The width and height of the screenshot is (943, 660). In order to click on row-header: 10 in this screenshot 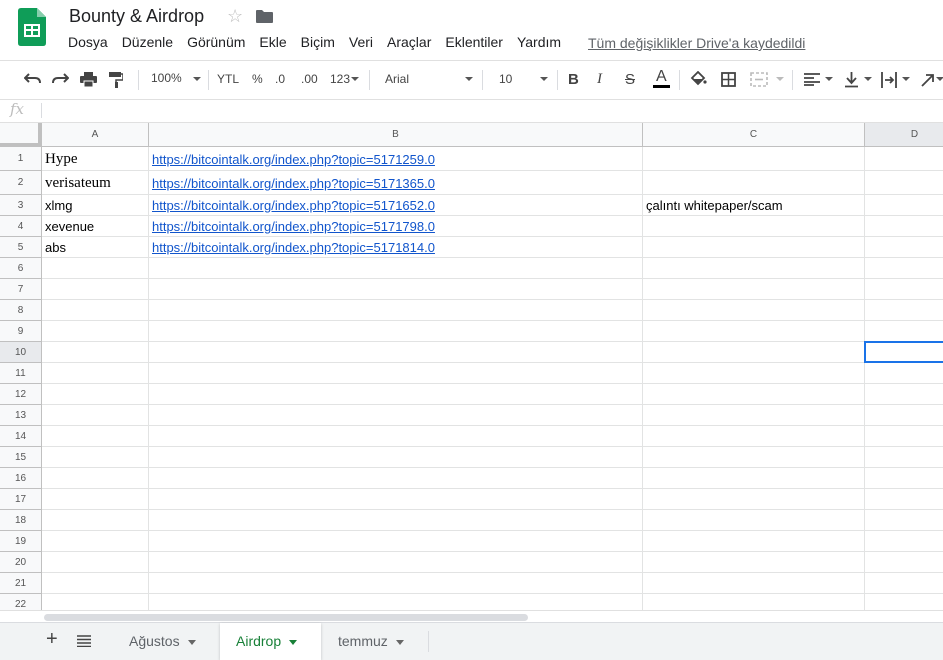, I will do `click(21, 352)`.